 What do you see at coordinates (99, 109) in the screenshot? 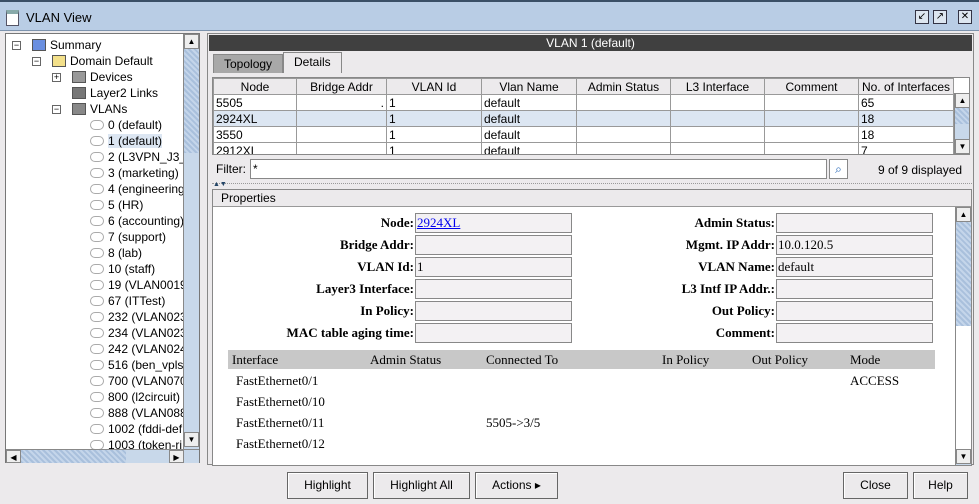
I see `tree-item: VLANs` at bounding box center [99, 109].